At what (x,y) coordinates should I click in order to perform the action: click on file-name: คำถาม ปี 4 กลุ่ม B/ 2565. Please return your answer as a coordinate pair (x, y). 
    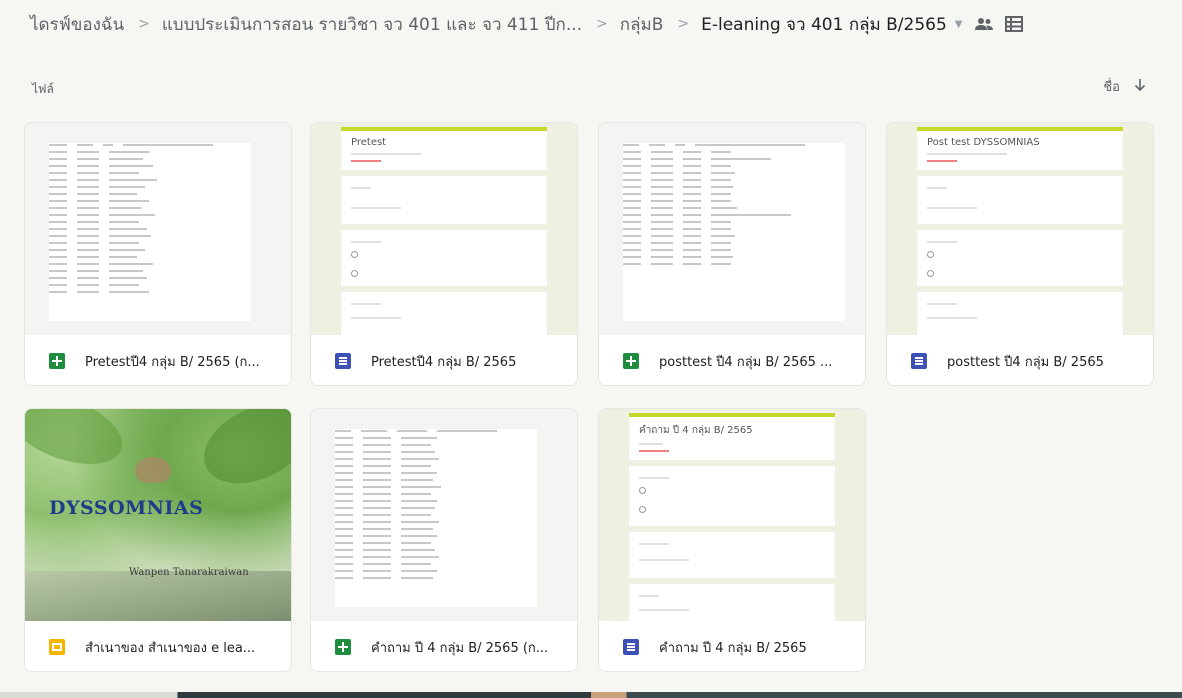
    Looking at the image, I should click on (733, 648).